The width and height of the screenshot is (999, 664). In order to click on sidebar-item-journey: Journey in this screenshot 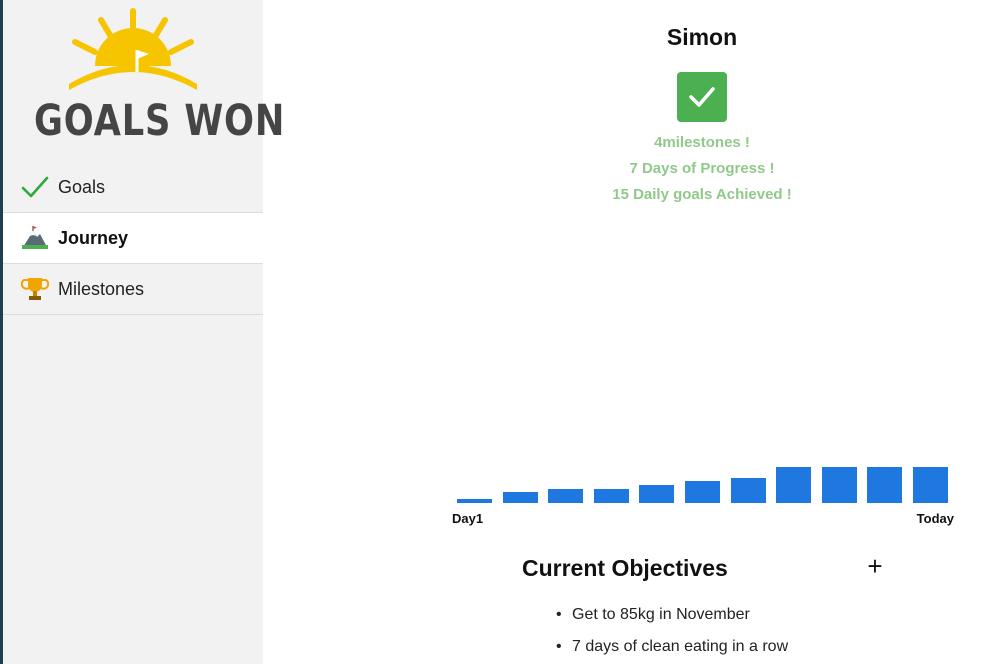, I will do `click(133, 238)`.